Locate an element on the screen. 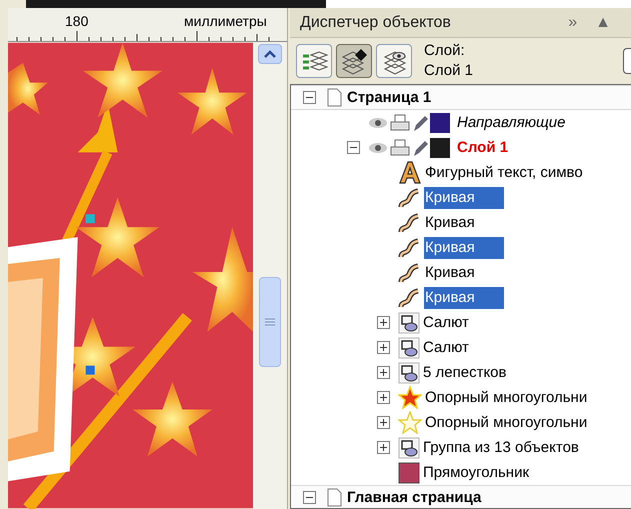 The image size is (631, 509). object-label: 5 лепестков is located at coordinates (465, 373).